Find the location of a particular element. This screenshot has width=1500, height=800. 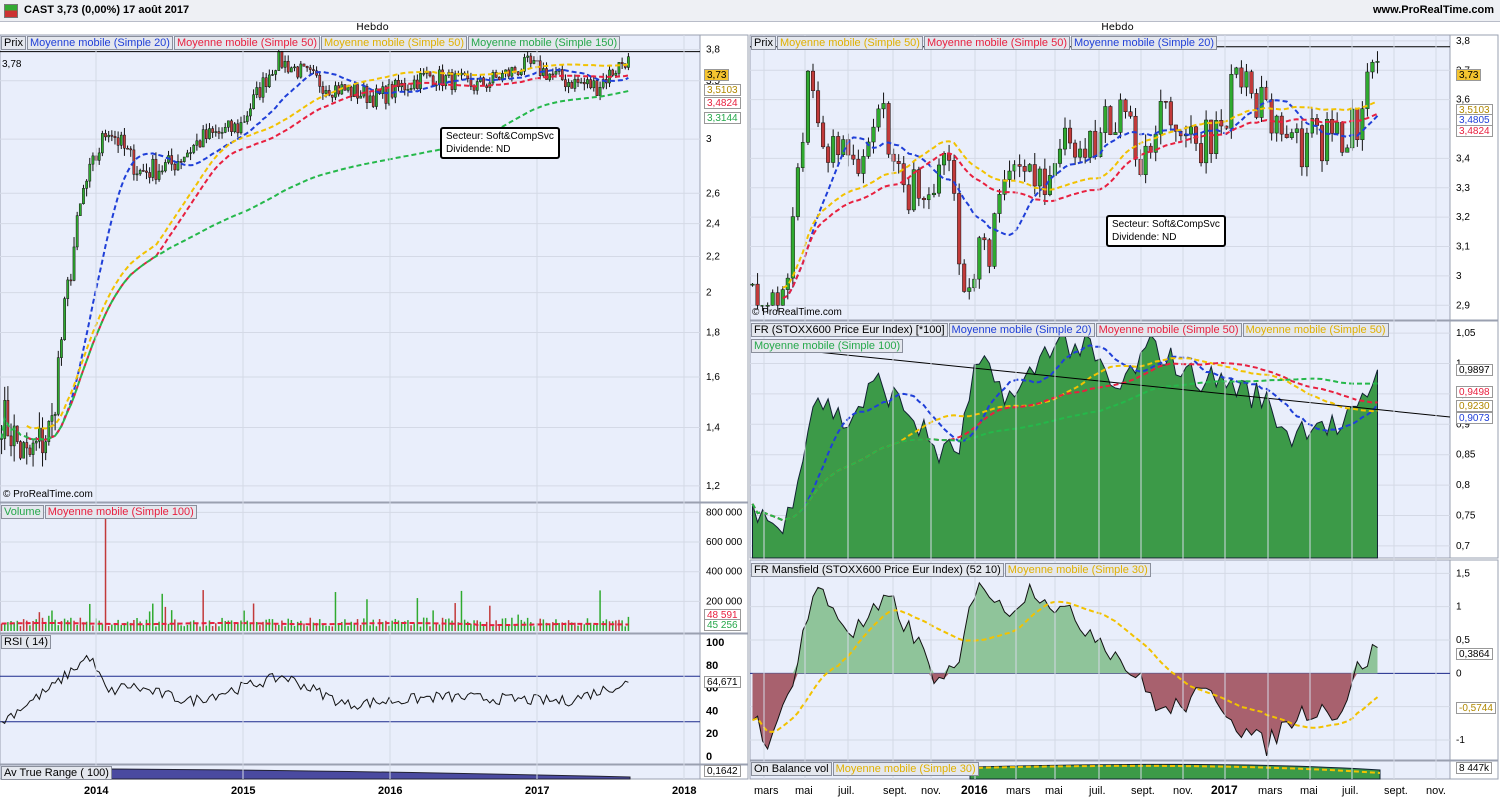

legend-volume: Volume is located at coordinates (22, 512).